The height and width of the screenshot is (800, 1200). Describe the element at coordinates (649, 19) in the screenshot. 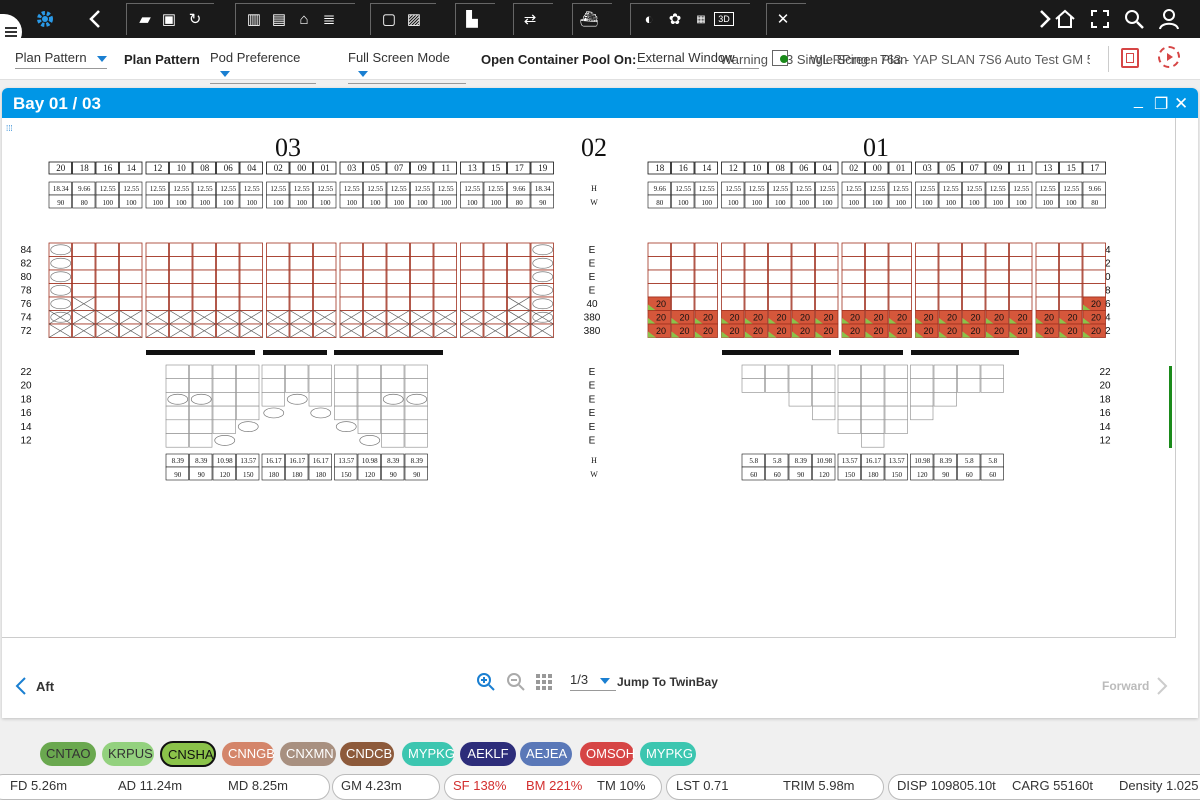

I see `contrast-icon: ◐` at that location.